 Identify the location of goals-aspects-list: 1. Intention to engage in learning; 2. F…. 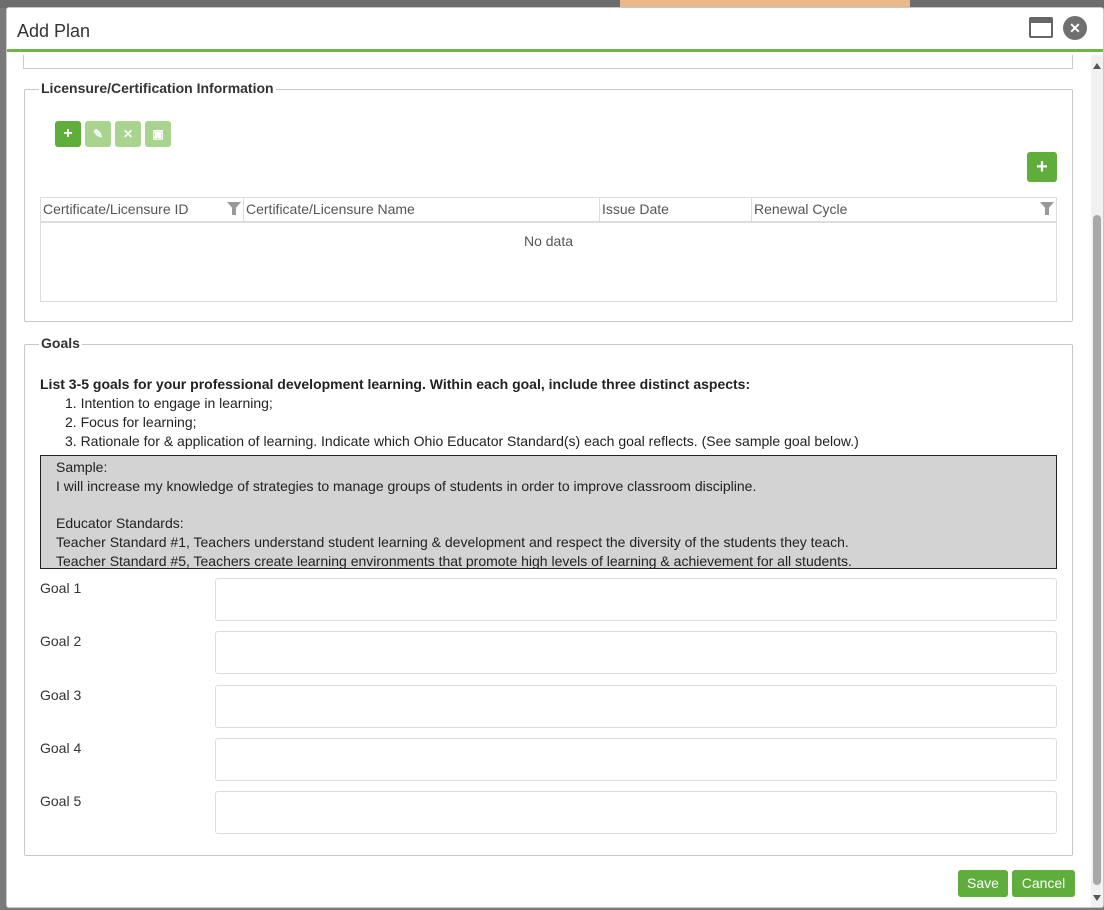
(462, 422).